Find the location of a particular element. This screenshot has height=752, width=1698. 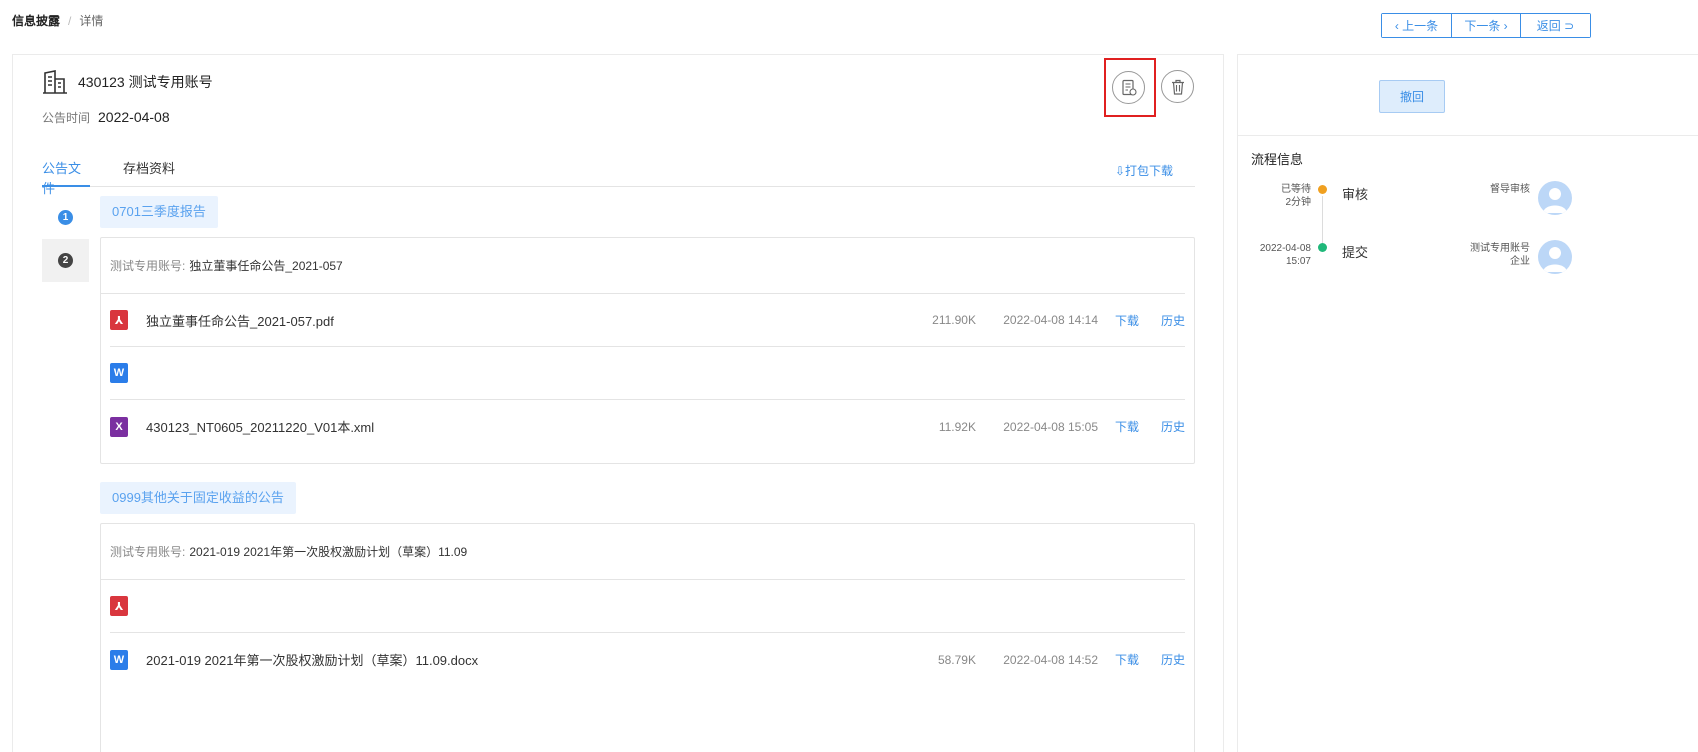

file-size: 211.90K is located at coordinates (954, 320).